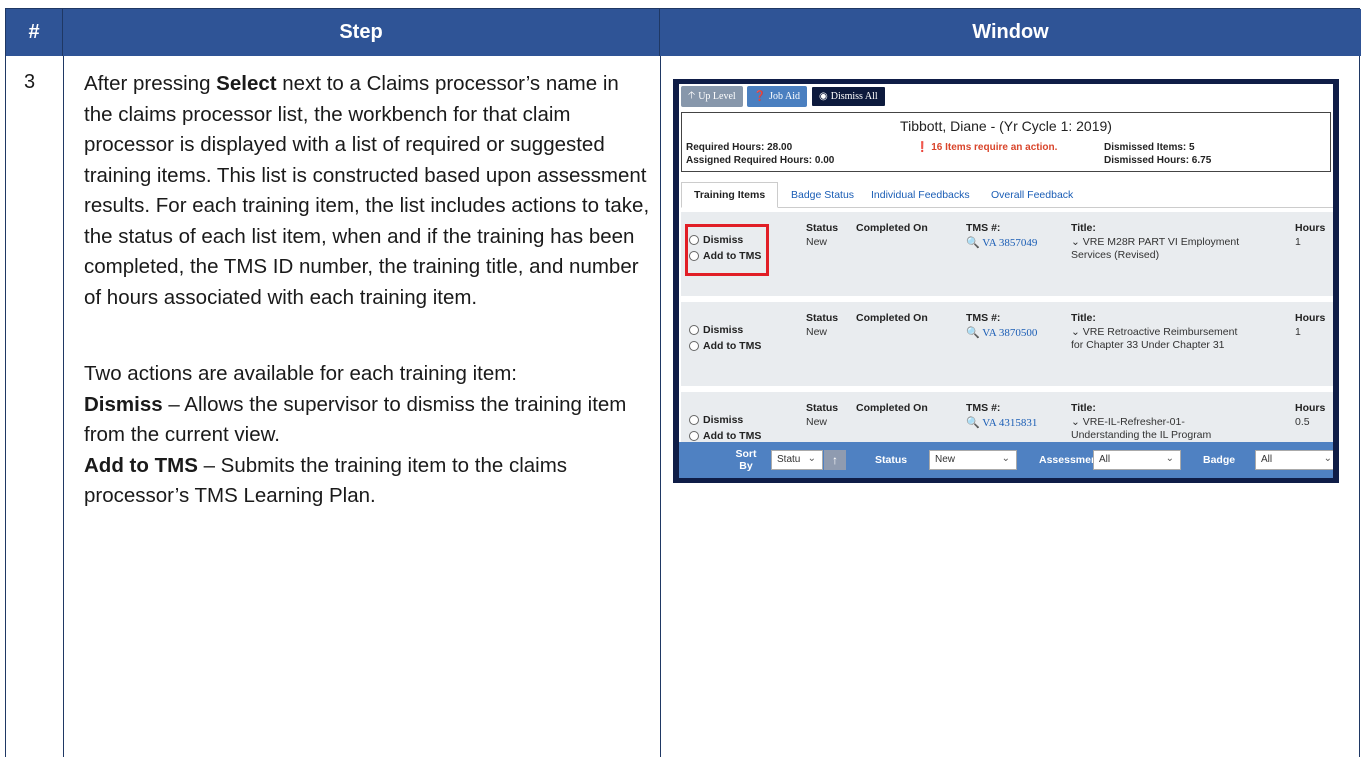  What do you see at coordinates (797, 460) in the screenshot?
I see `sort-select: Statu ⌄` at bounding box center [797, 460].